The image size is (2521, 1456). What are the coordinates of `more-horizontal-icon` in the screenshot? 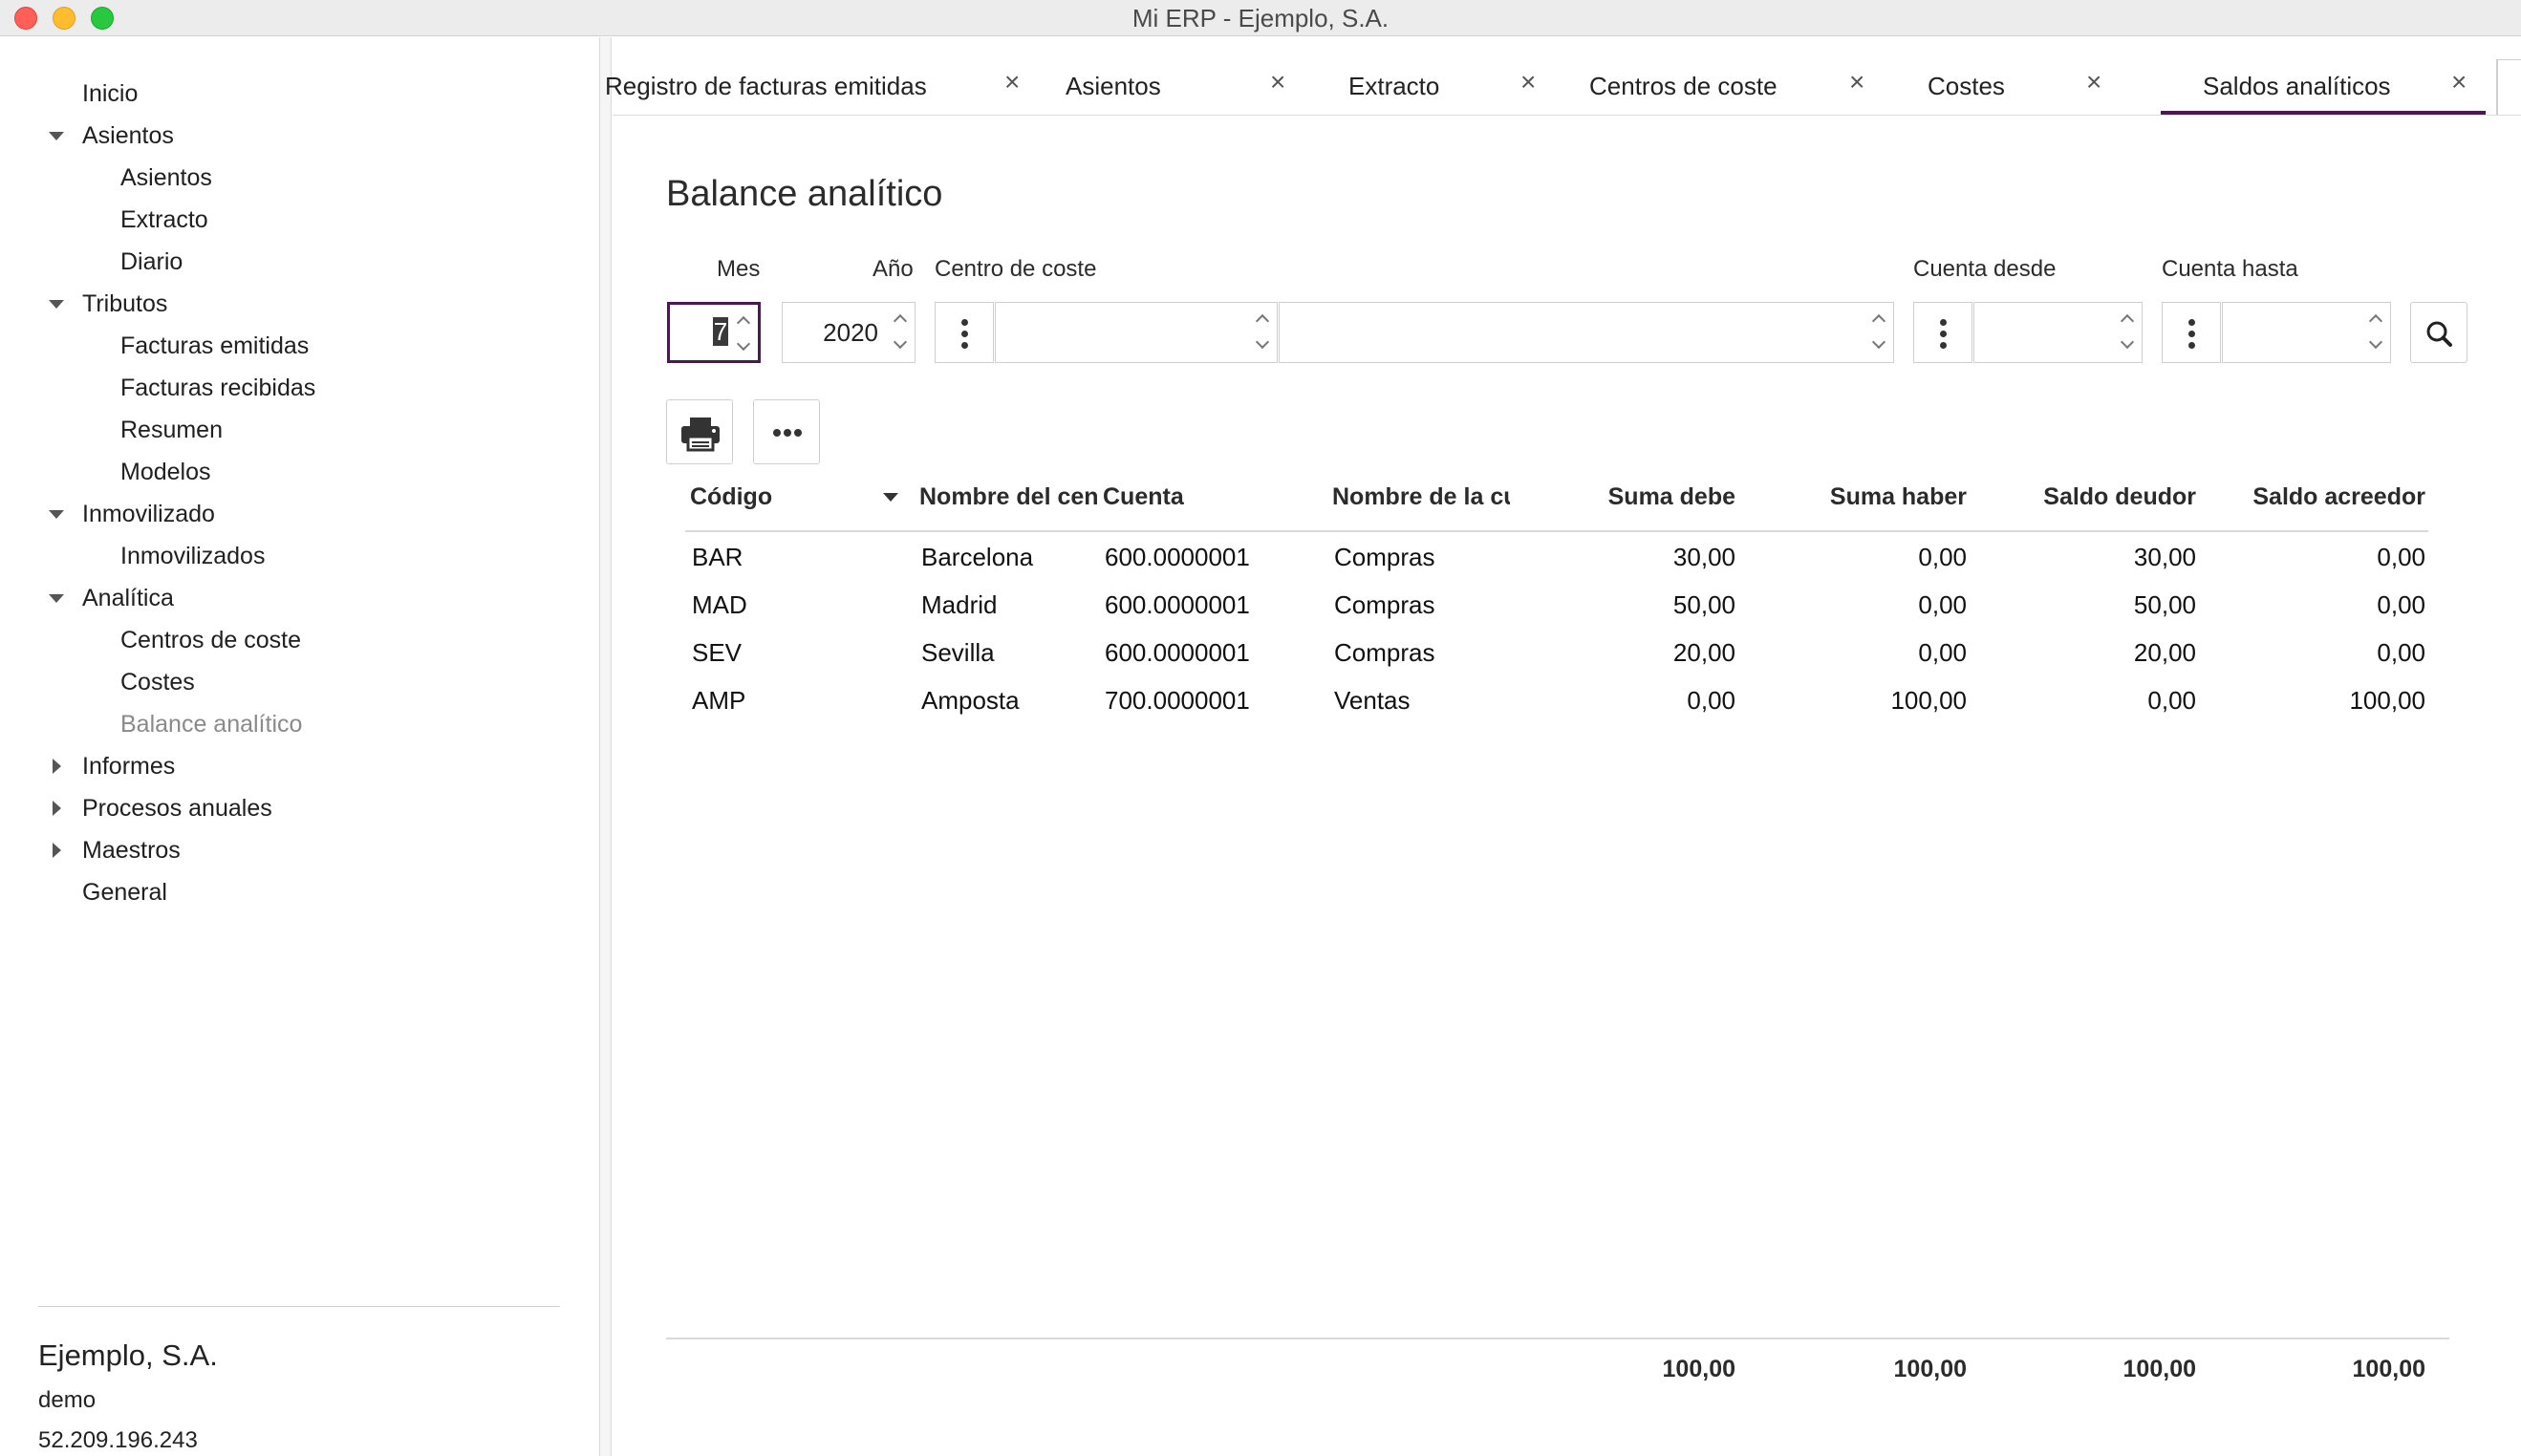 It's located at (787, 433).